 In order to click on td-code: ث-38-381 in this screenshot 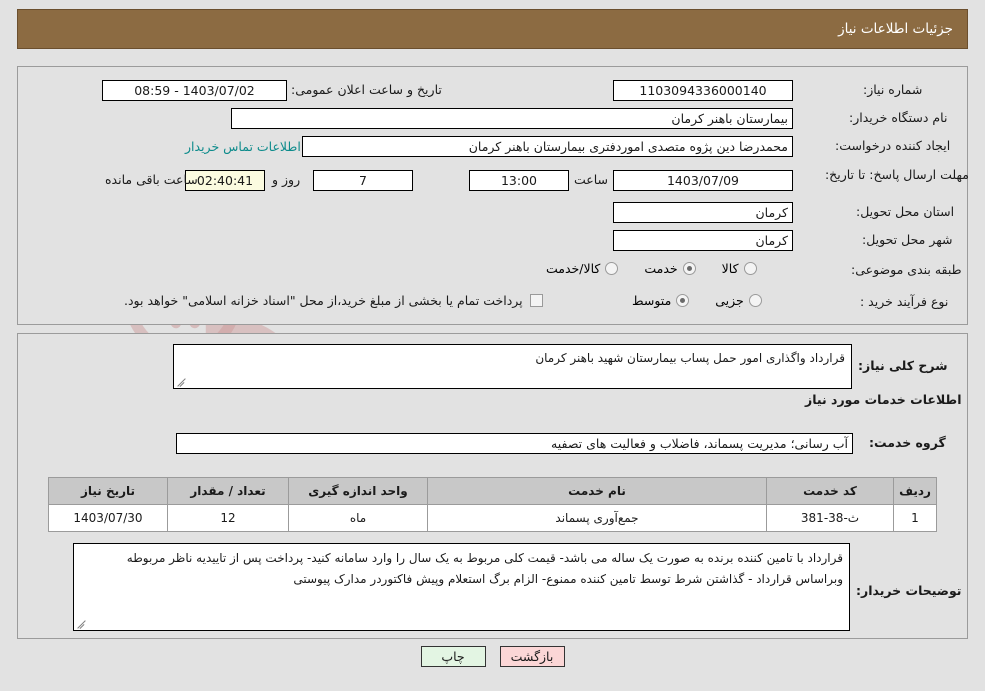, I will do `click(830, 518)`.